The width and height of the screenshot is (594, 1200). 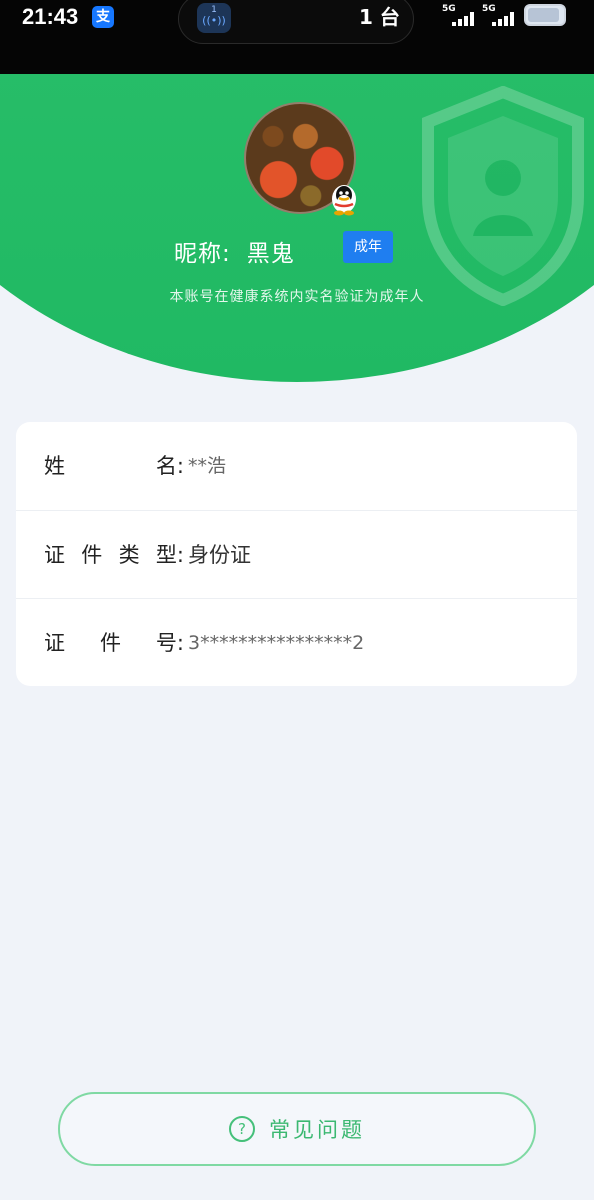 What do you see at coordinates (379, 17) in the screenshot?
I see `connected-devices: 1 台` at bounding box center [379, 17].